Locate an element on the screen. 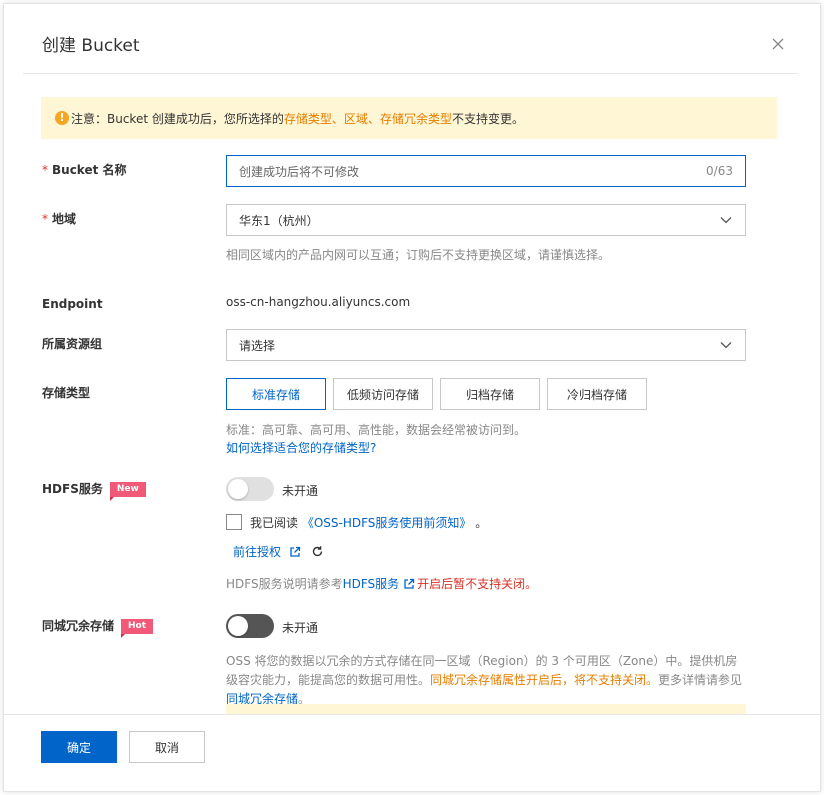 The width and height of the screenshot is (824, 795). hdfs-toggle is located at coordinates (250, 489).